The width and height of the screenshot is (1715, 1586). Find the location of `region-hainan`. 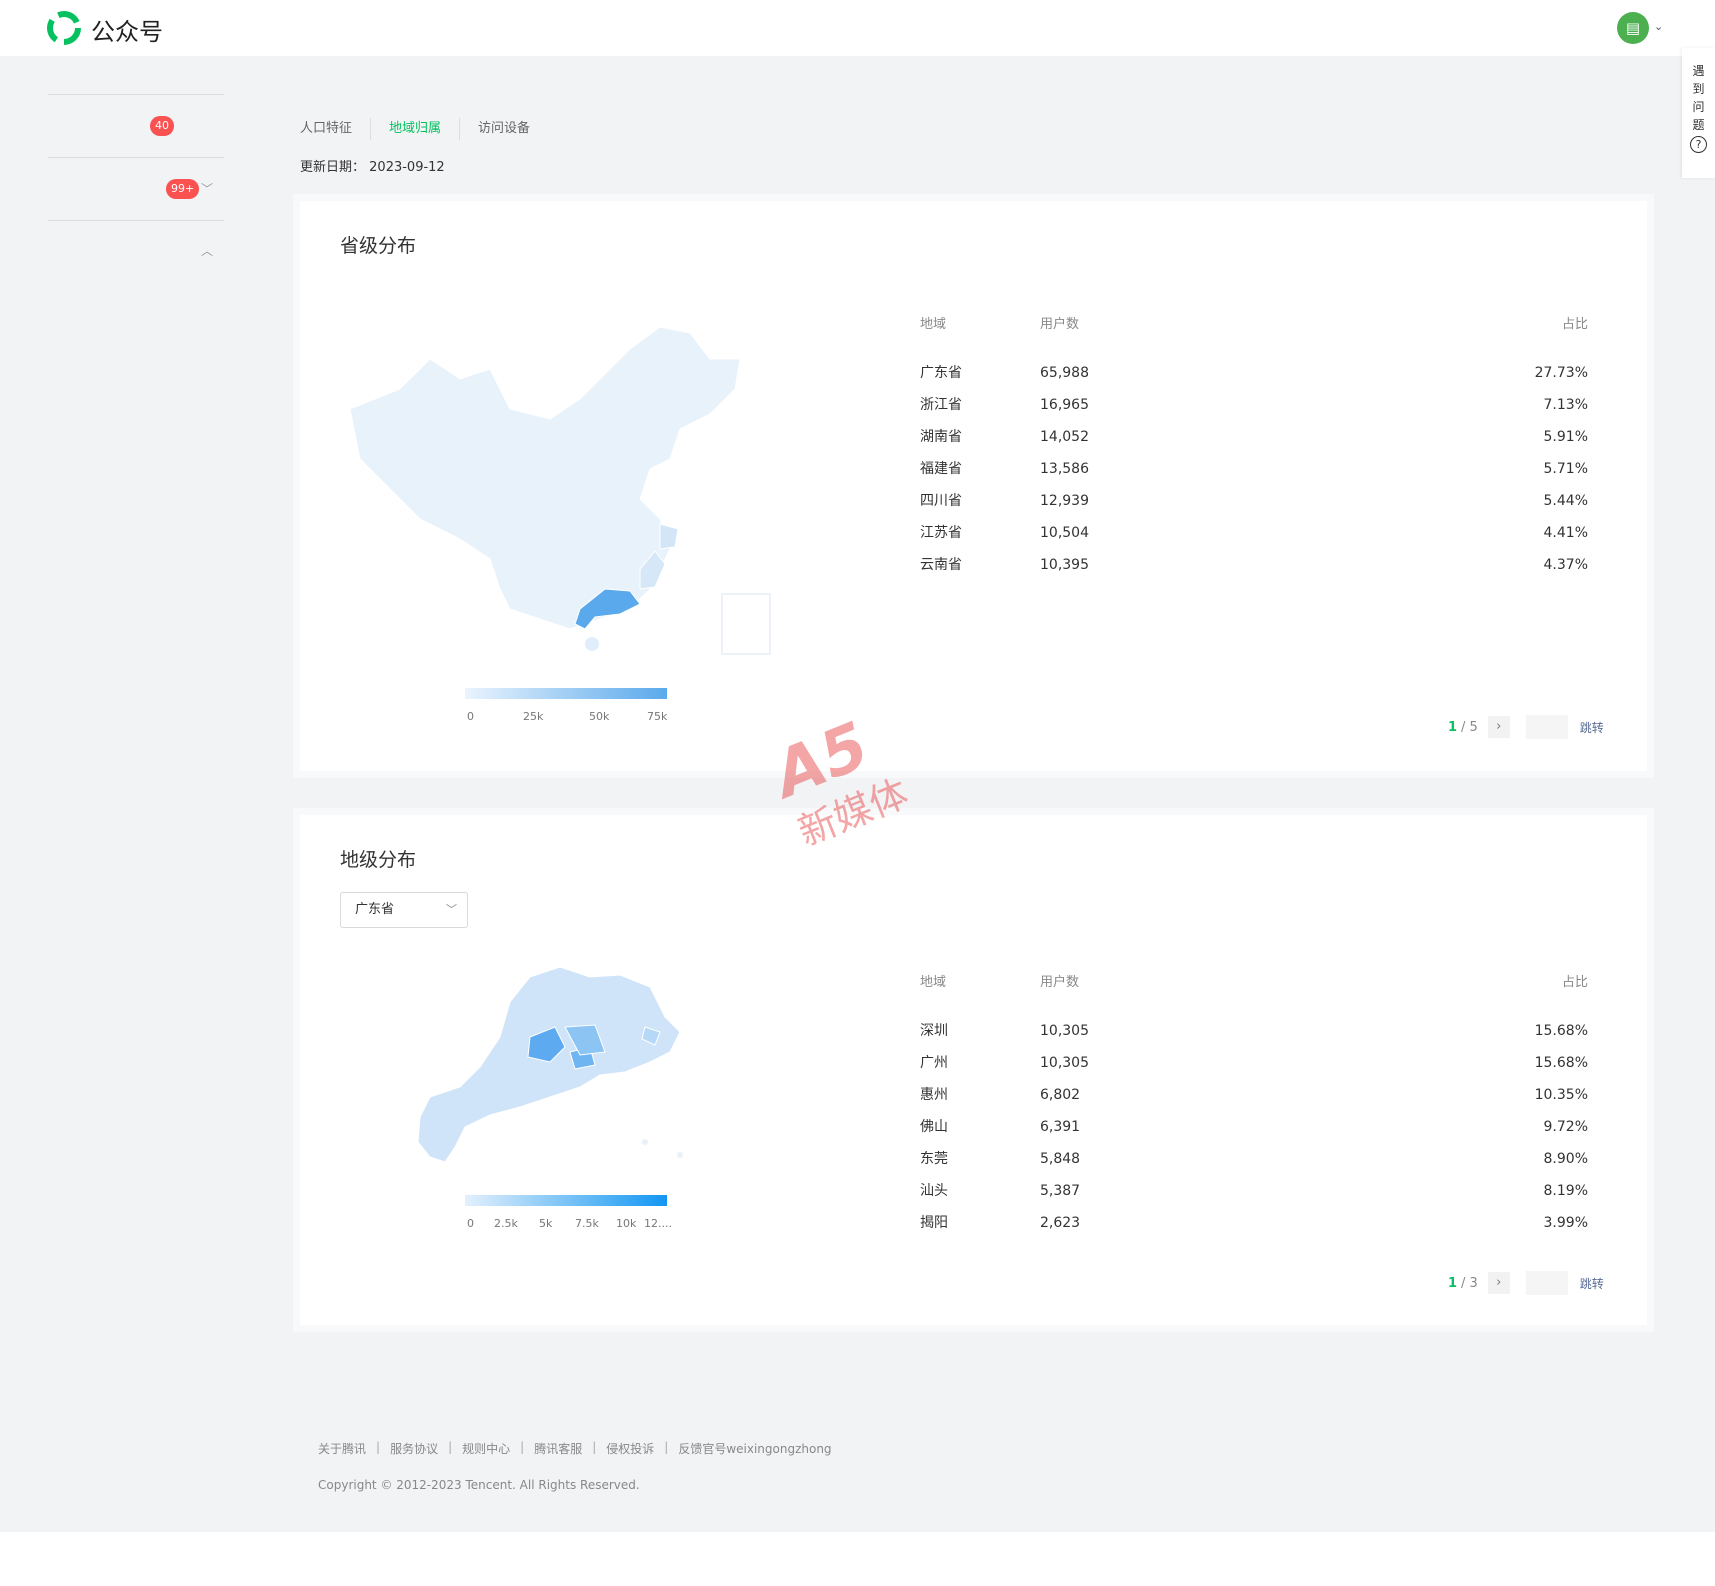

region-hainan is located at coordinates (592, 644).